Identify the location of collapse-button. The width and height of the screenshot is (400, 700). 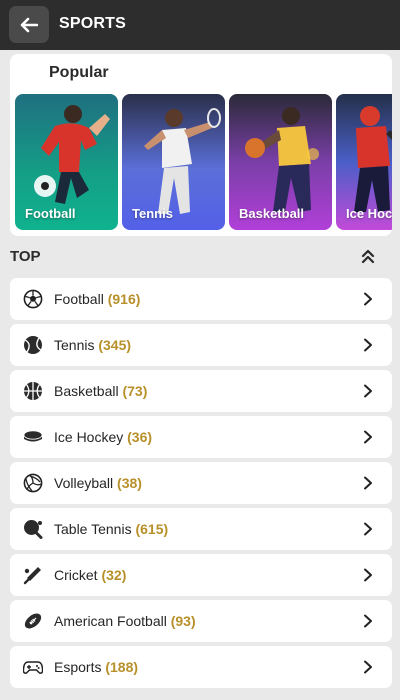
(368, 256).